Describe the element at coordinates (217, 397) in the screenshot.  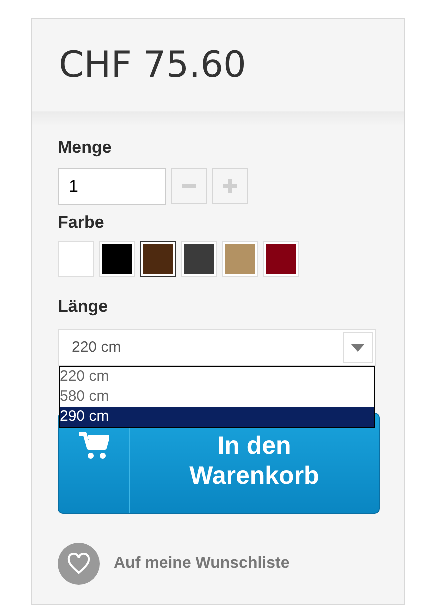
I see `dropdown-option: 580 cm` at that location.